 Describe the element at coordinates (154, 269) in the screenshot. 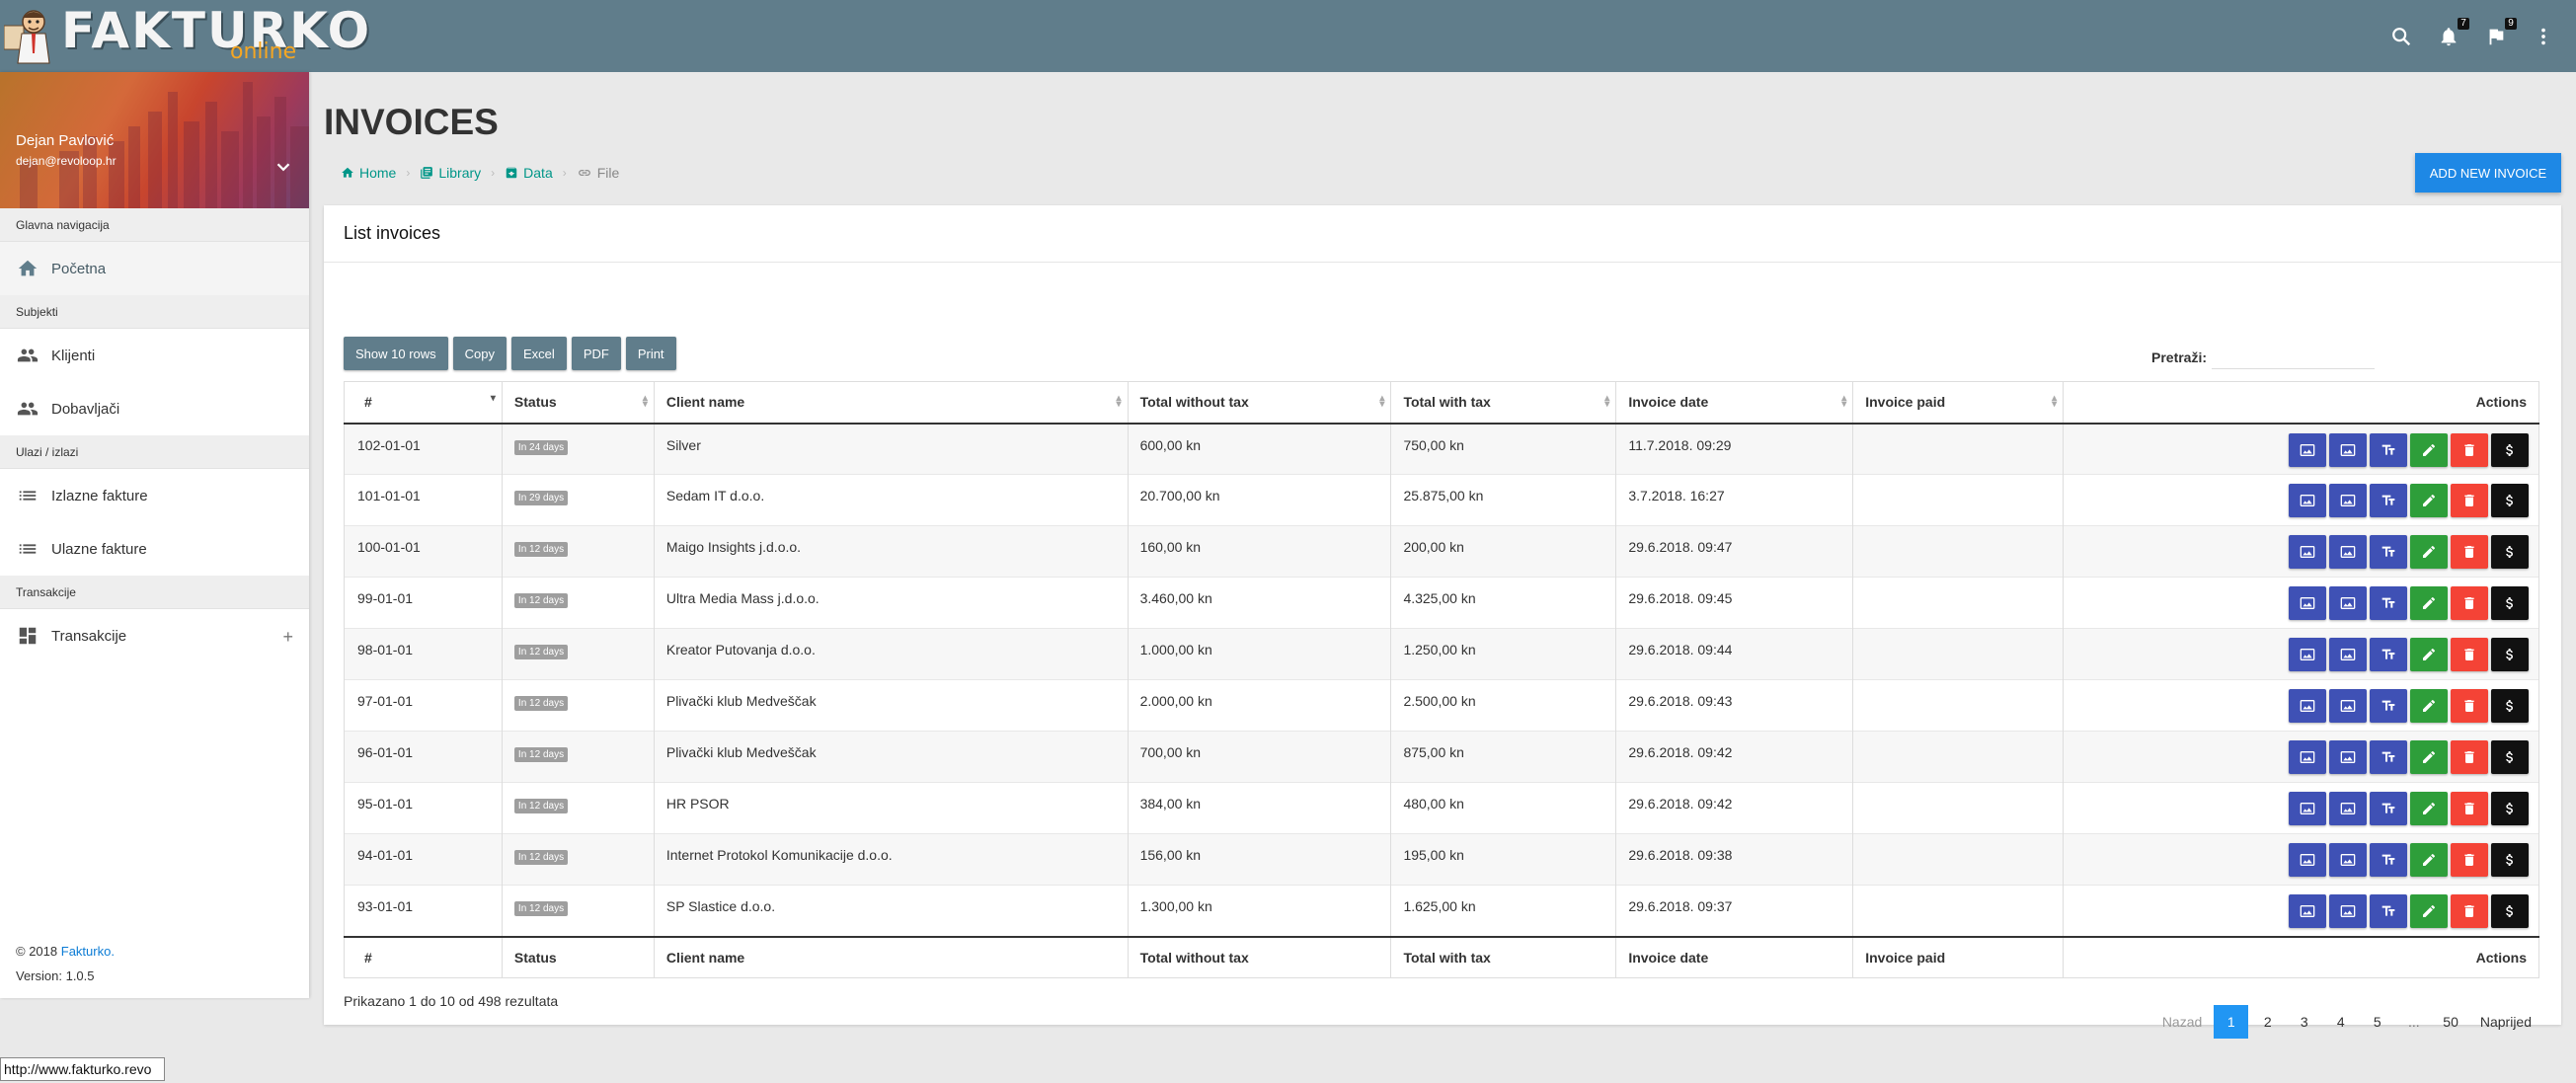

I see `sidebar-item-pocetna: Početna` at that location.